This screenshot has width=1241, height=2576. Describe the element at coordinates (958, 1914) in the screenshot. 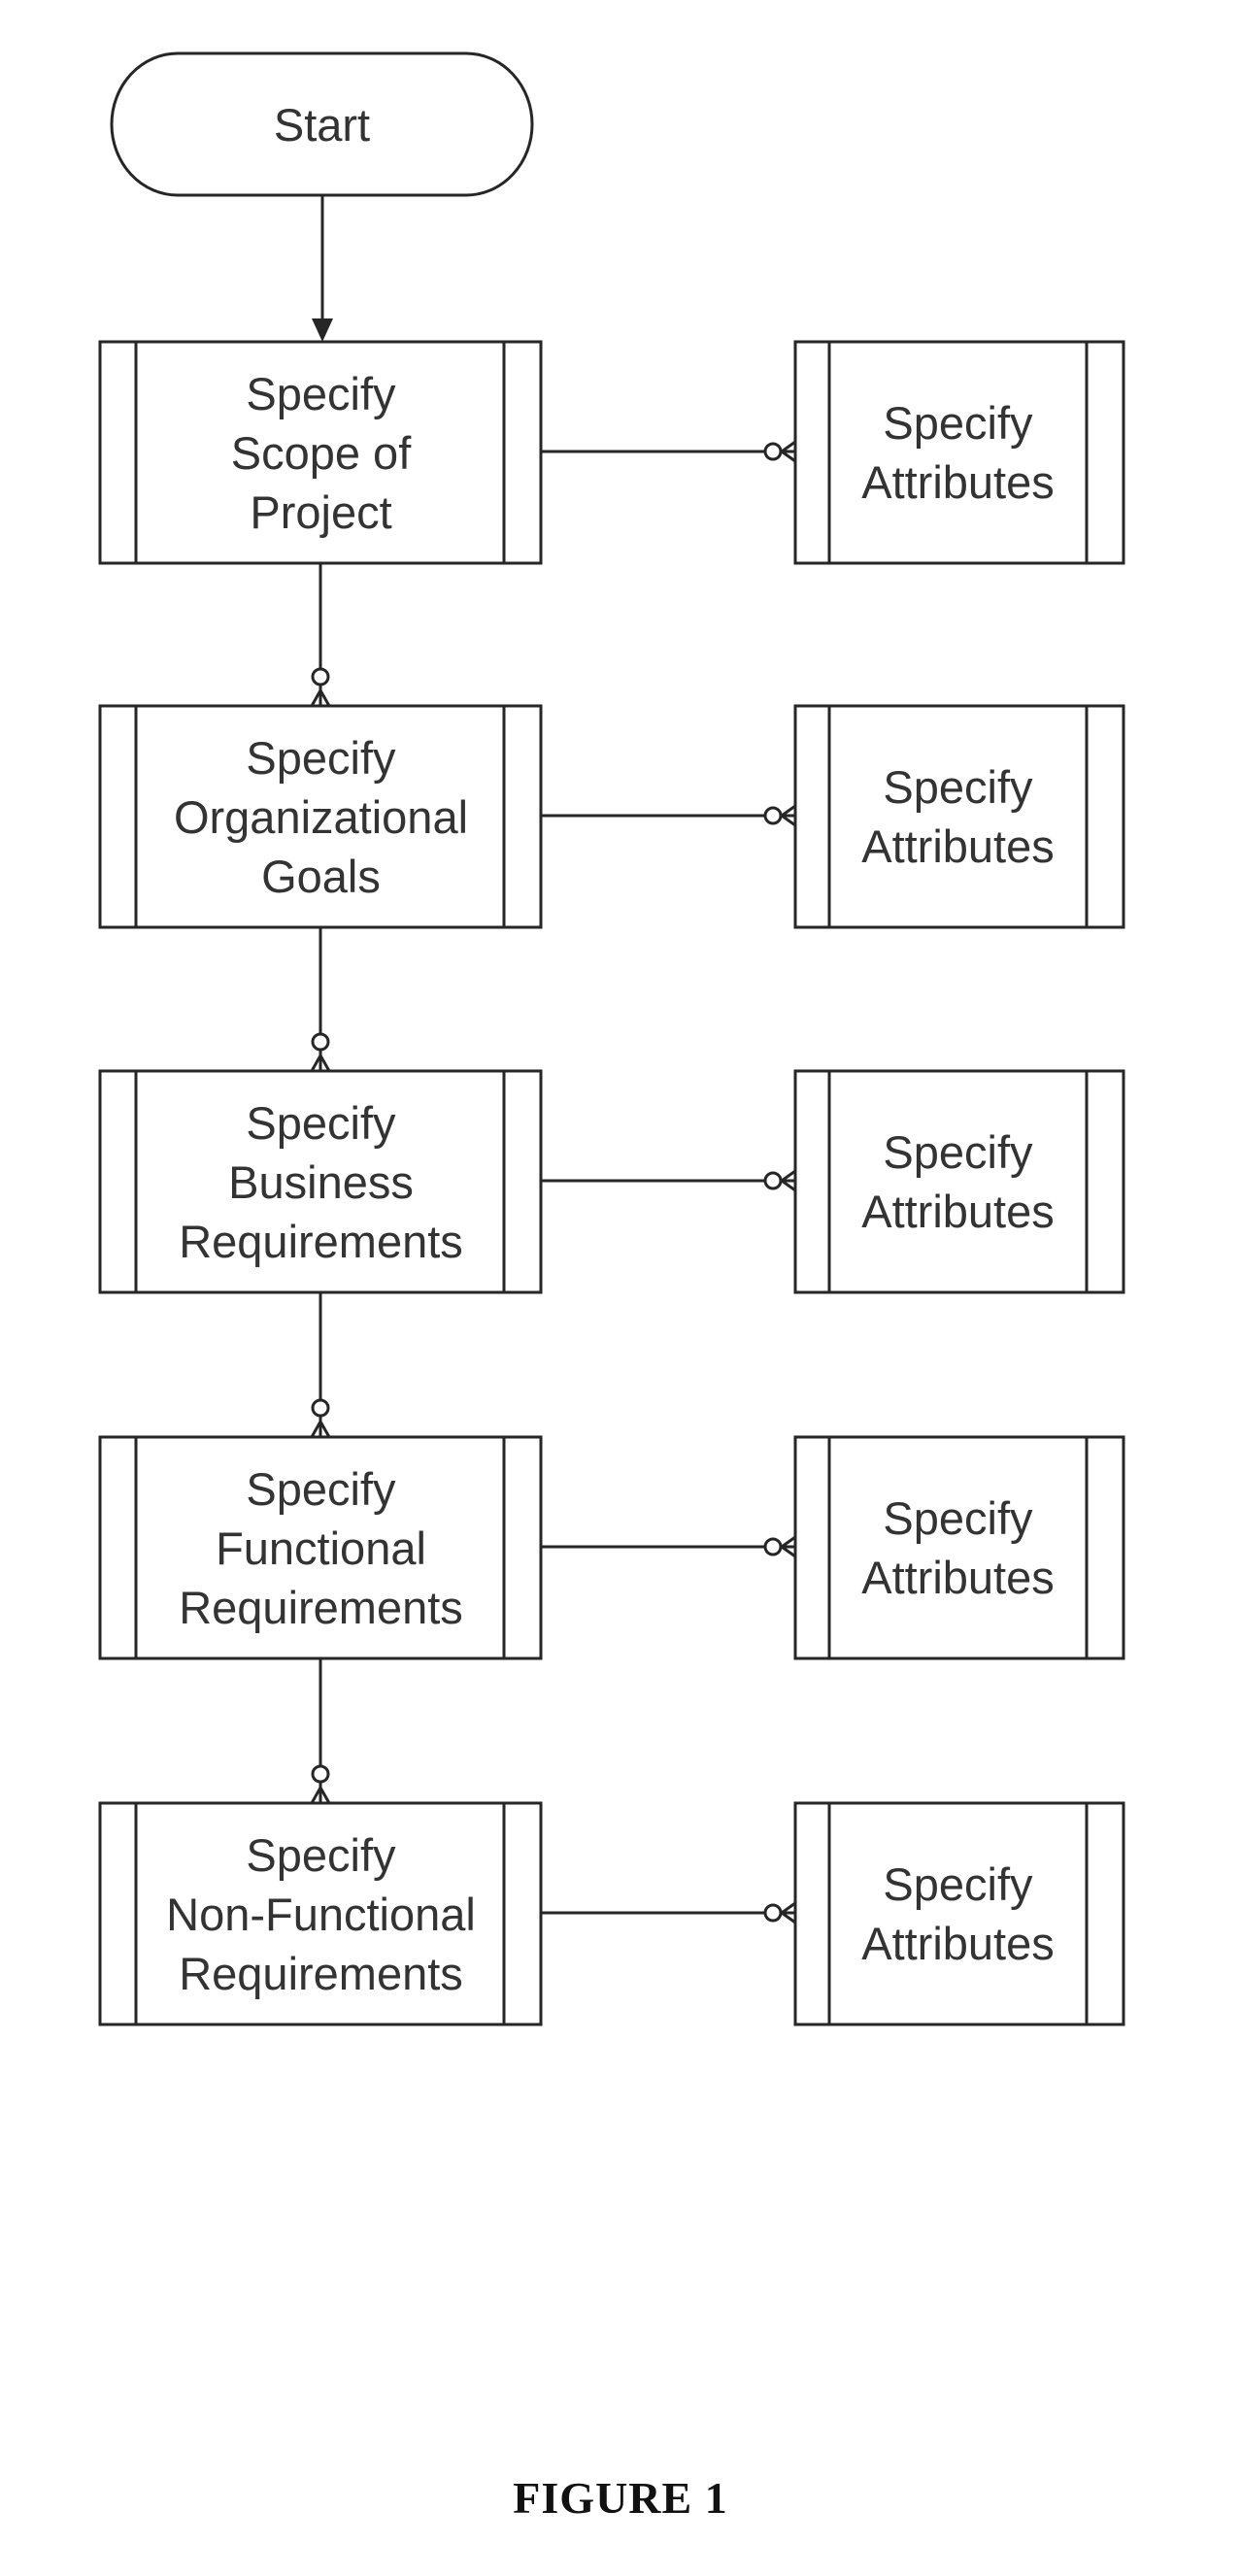

I see `step-5-attributes-label: Specify Attributes` at that location.